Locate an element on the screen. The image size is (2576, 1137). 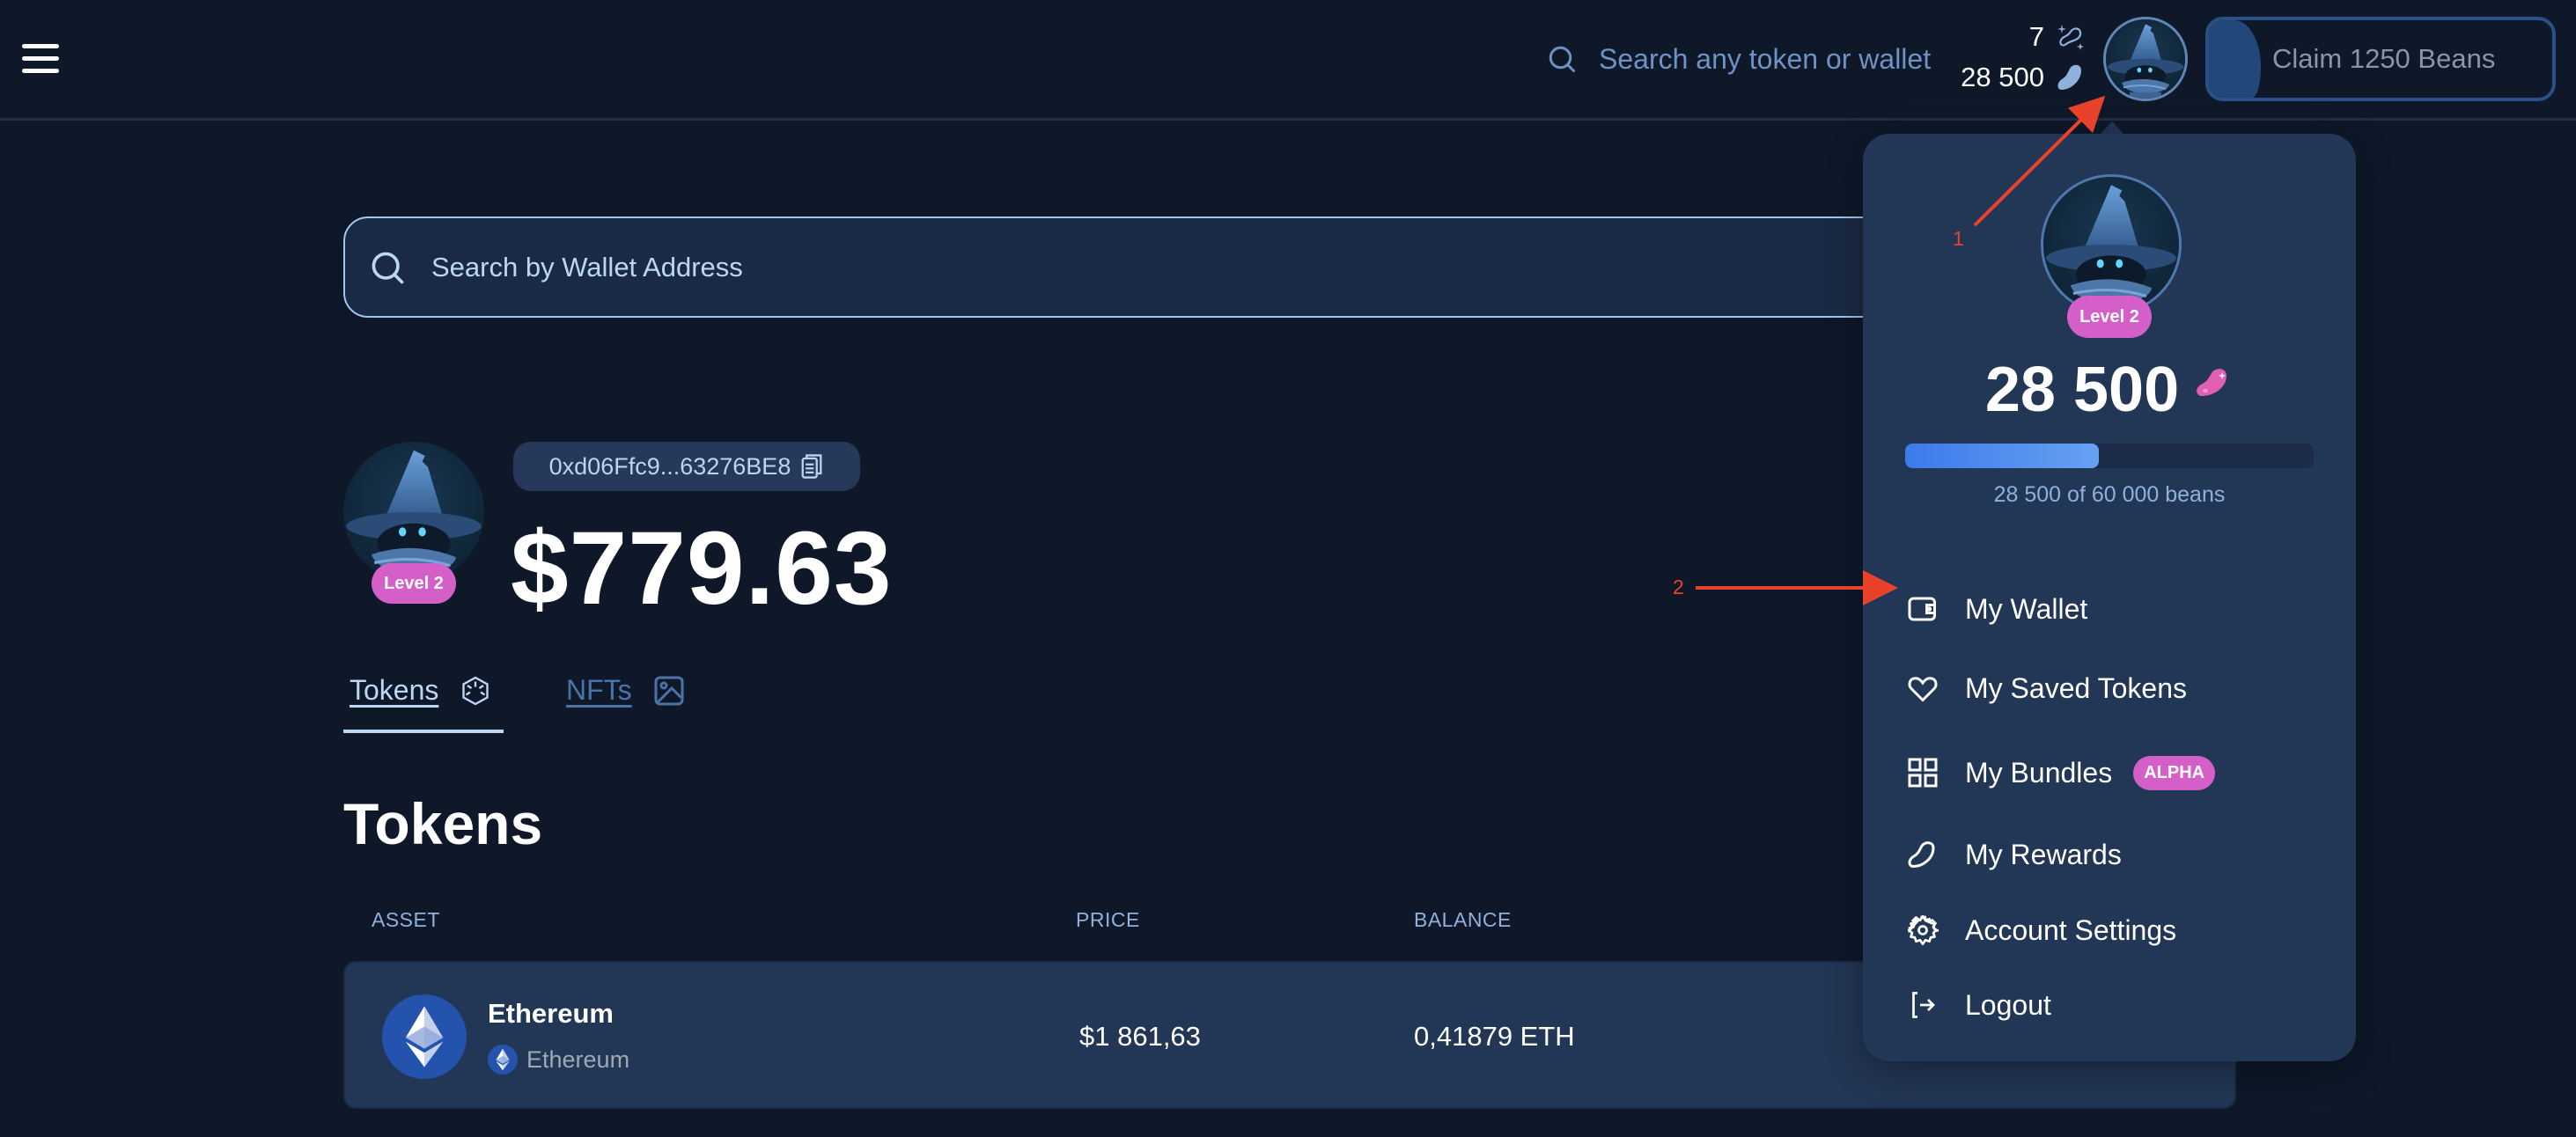
beans-progress-caption: 28 500 of 60 000 beans is located at coordinates (2109, 494).